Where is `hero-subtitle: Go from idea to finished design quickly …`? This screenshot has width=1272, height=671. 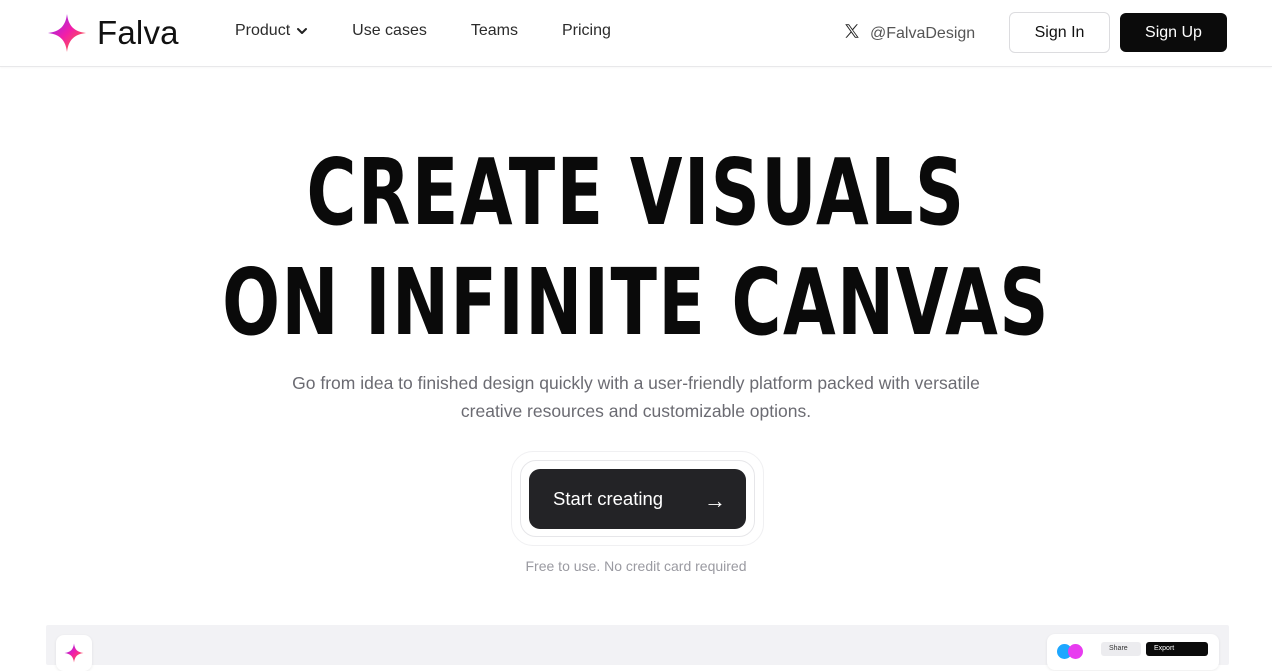
hero-subtitle: Go from idea to finished design quickly … is located at coordinates (636, 397).